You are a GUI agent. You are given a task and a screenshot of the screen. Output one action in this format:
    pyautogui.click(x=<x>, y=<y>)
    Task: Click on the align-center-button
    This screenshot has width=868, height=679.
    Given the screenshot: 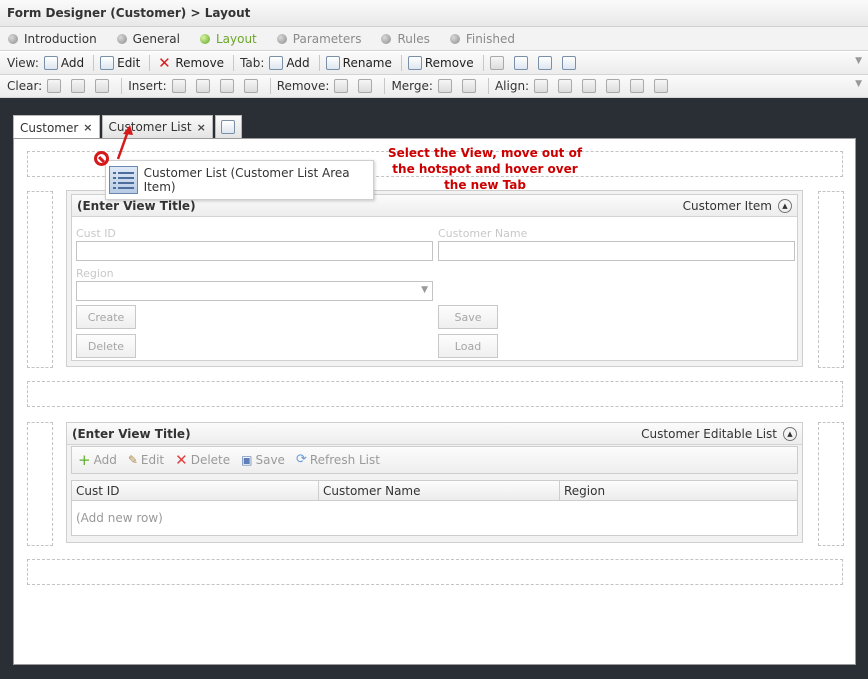 What is the action you would take?
    pyautogui.click(x=566, y=86)
    